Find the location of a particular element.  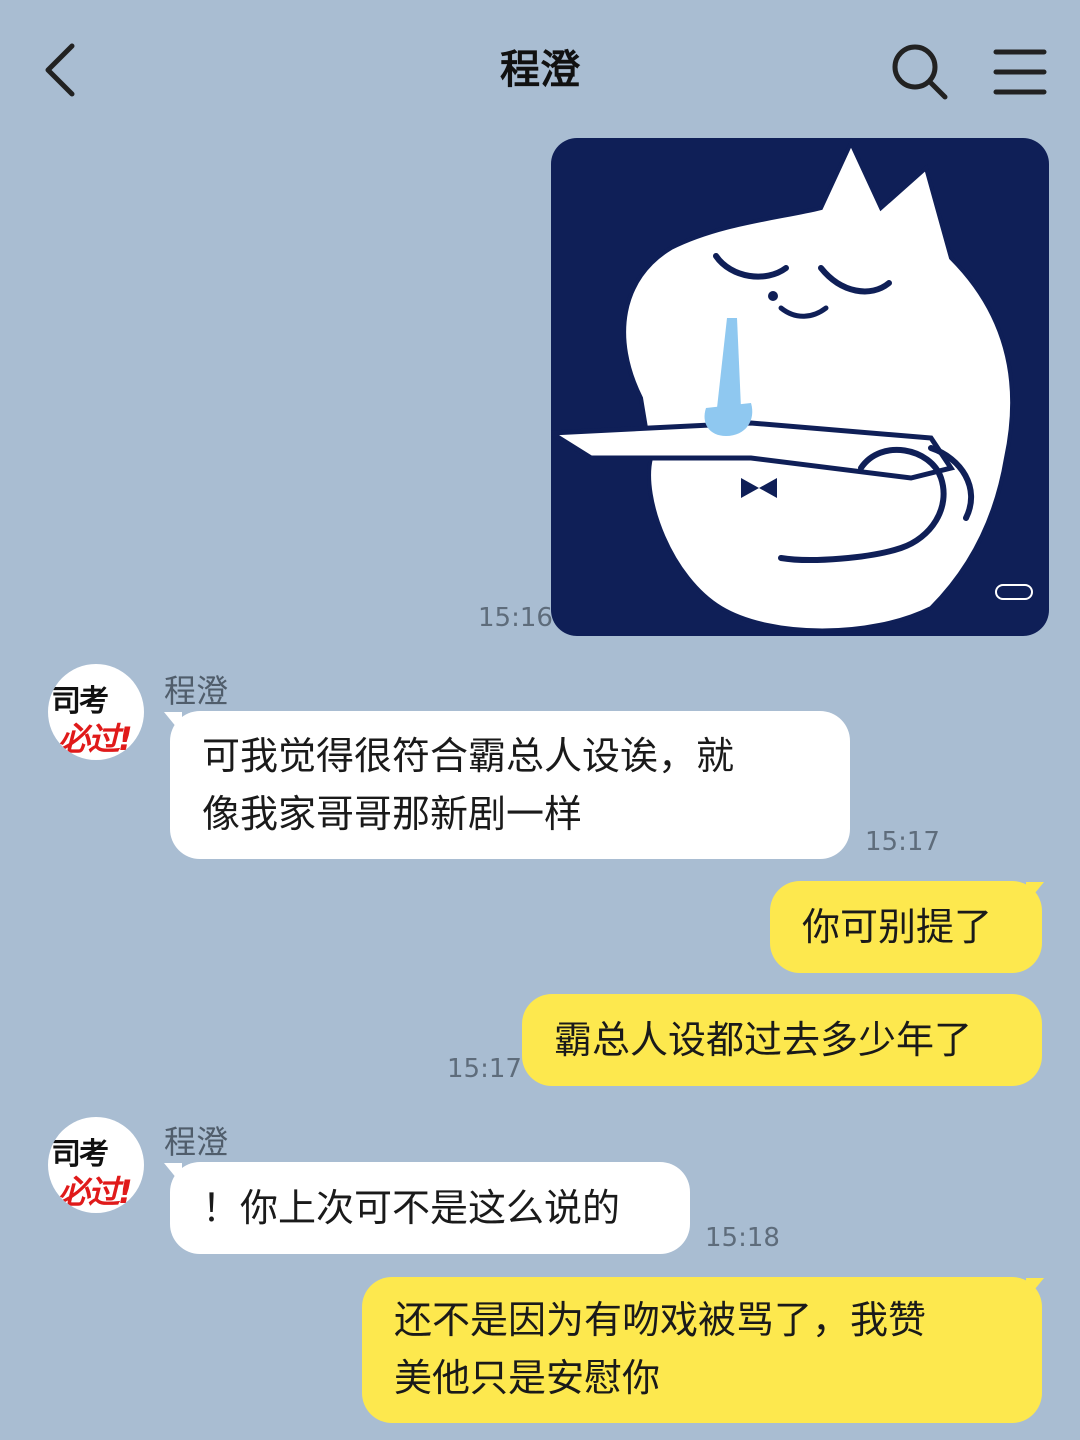

message-line: 还不是因为有吻戏被骂了，我赞 is located at coordinates (660, 1320).